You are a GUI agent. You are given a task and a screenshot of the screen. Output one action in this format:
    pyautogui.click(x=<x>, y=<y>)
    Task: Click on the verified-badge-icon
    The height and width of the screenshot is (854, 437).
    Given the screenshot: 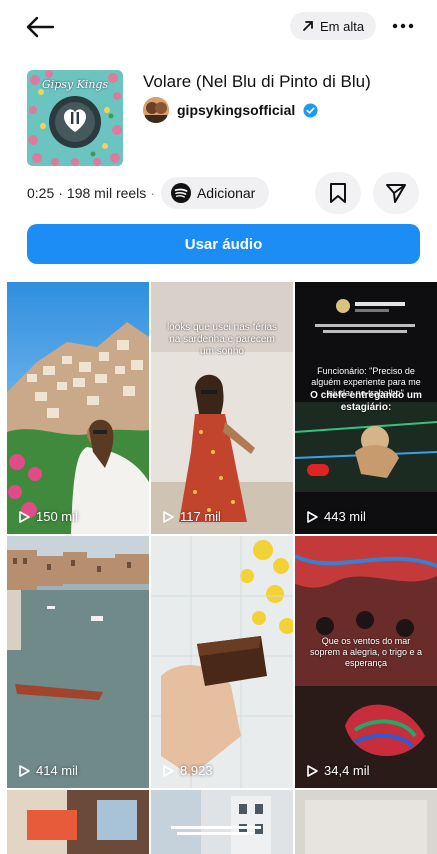 What is the action you would take?
    pyautogui.click(x=310, y=110)
    